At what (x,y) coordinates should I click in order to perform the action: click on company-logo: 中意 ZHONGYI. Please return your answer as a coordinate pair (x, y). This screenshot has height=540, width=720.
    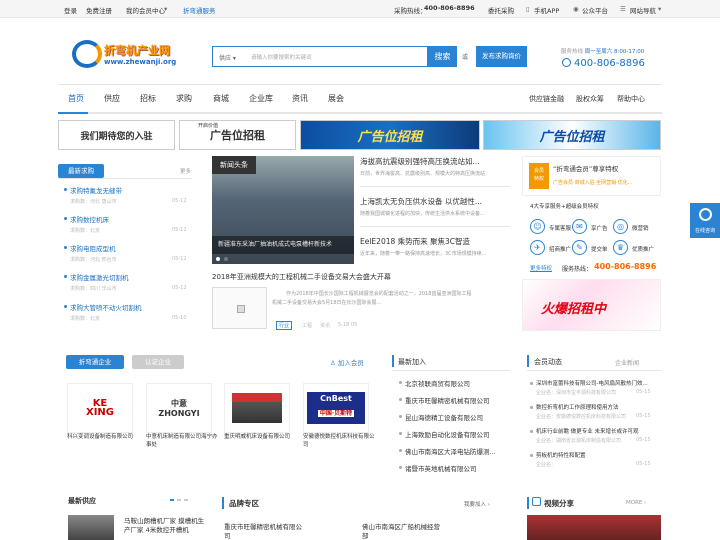
    Looking at the image, I should click on (179, 408).